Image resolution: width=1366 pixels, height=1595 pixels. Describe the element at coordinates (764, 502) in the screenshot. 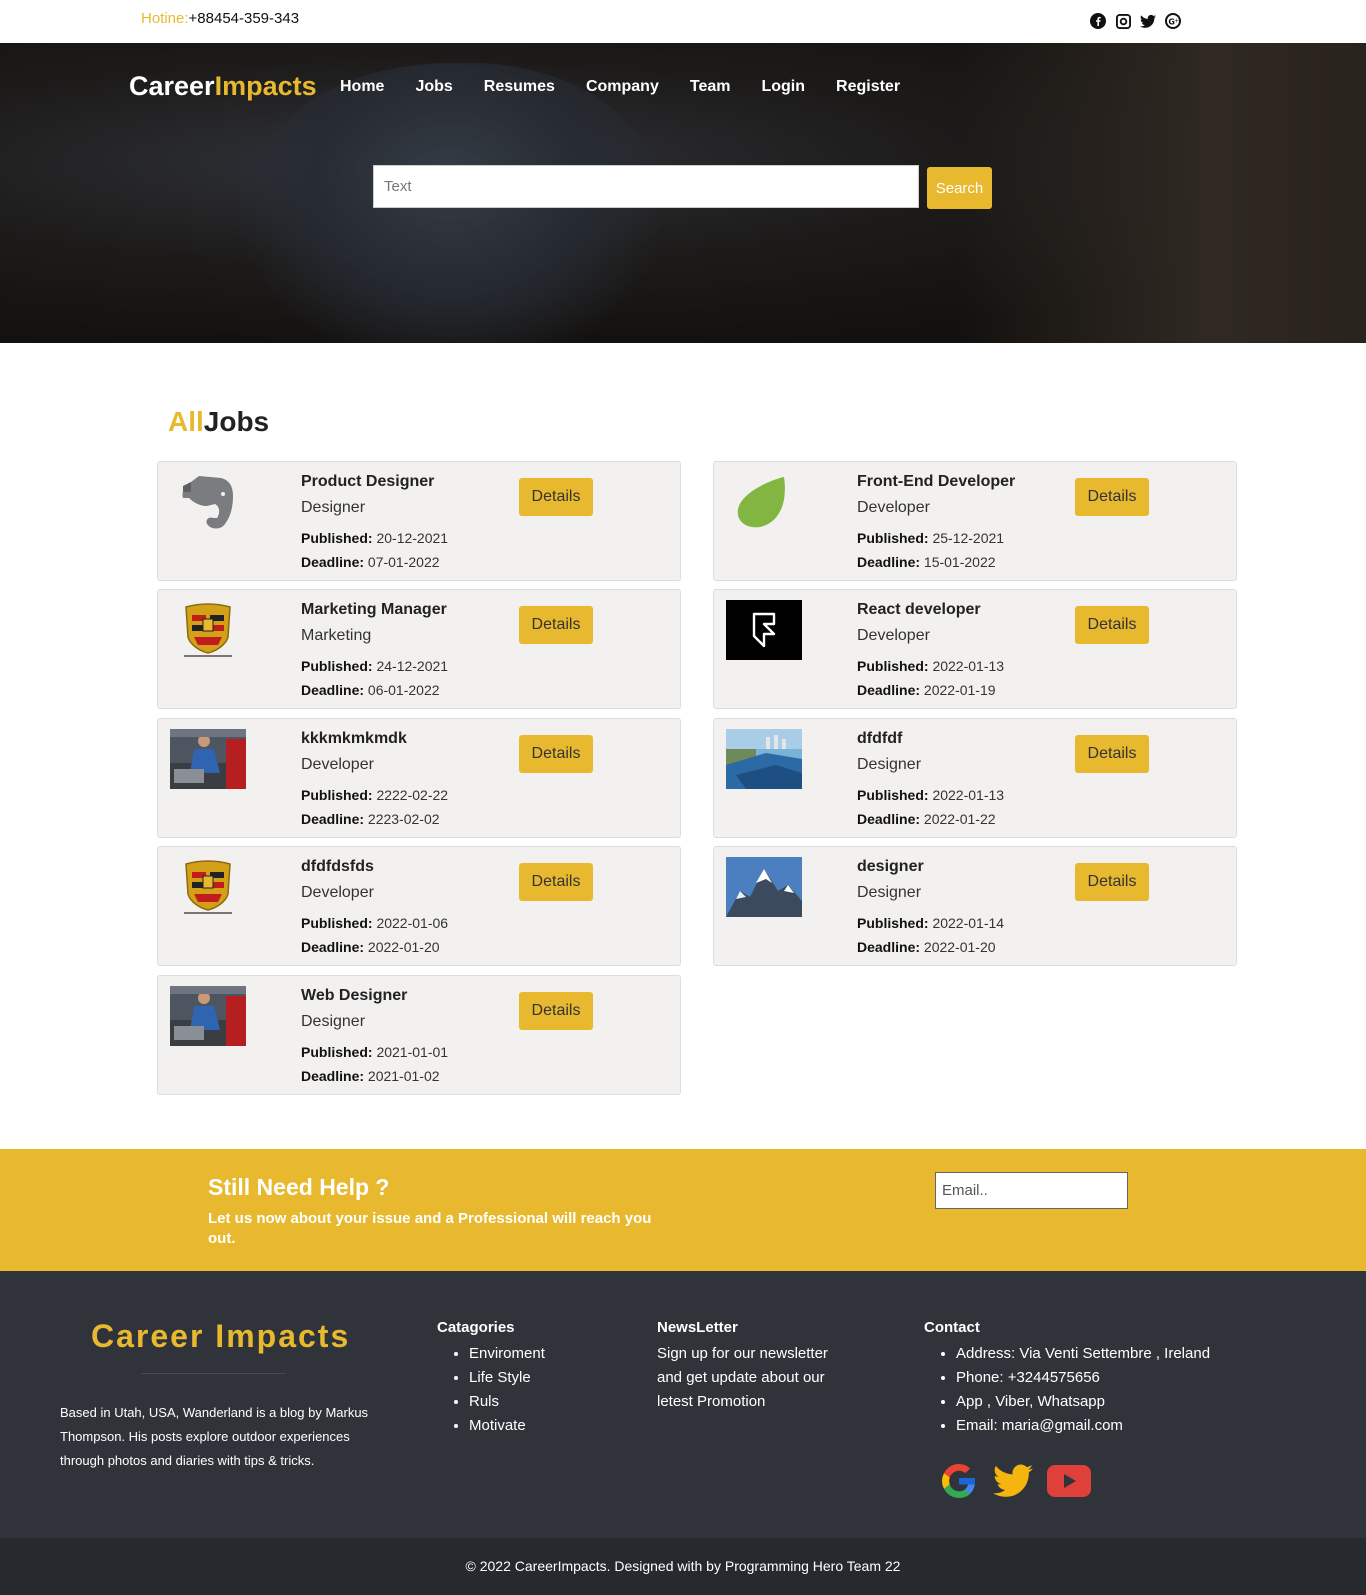

I see `envato-logo` at that location.